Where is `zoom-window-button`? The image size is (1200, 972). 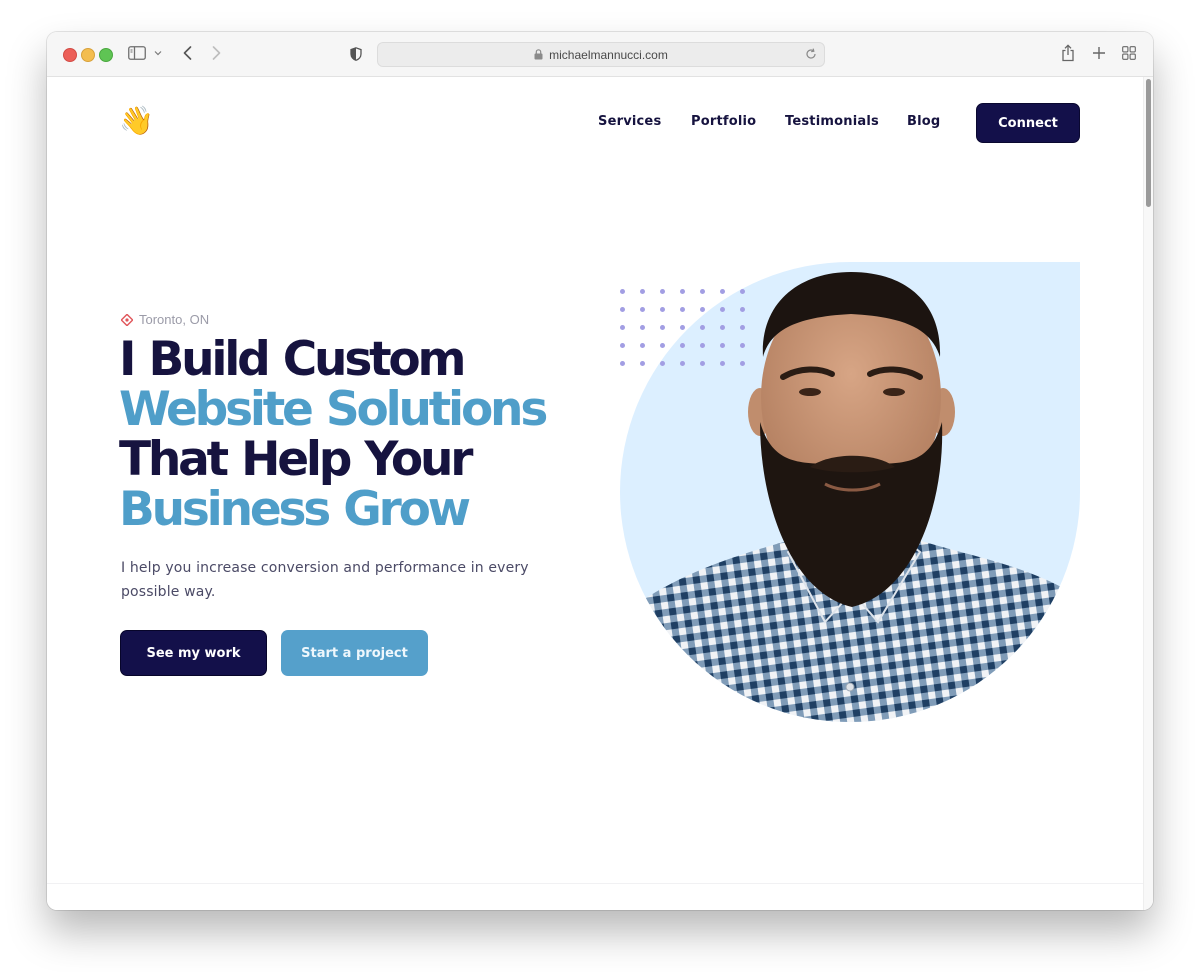 zoom-window-button is located at coordinates (106, 55).